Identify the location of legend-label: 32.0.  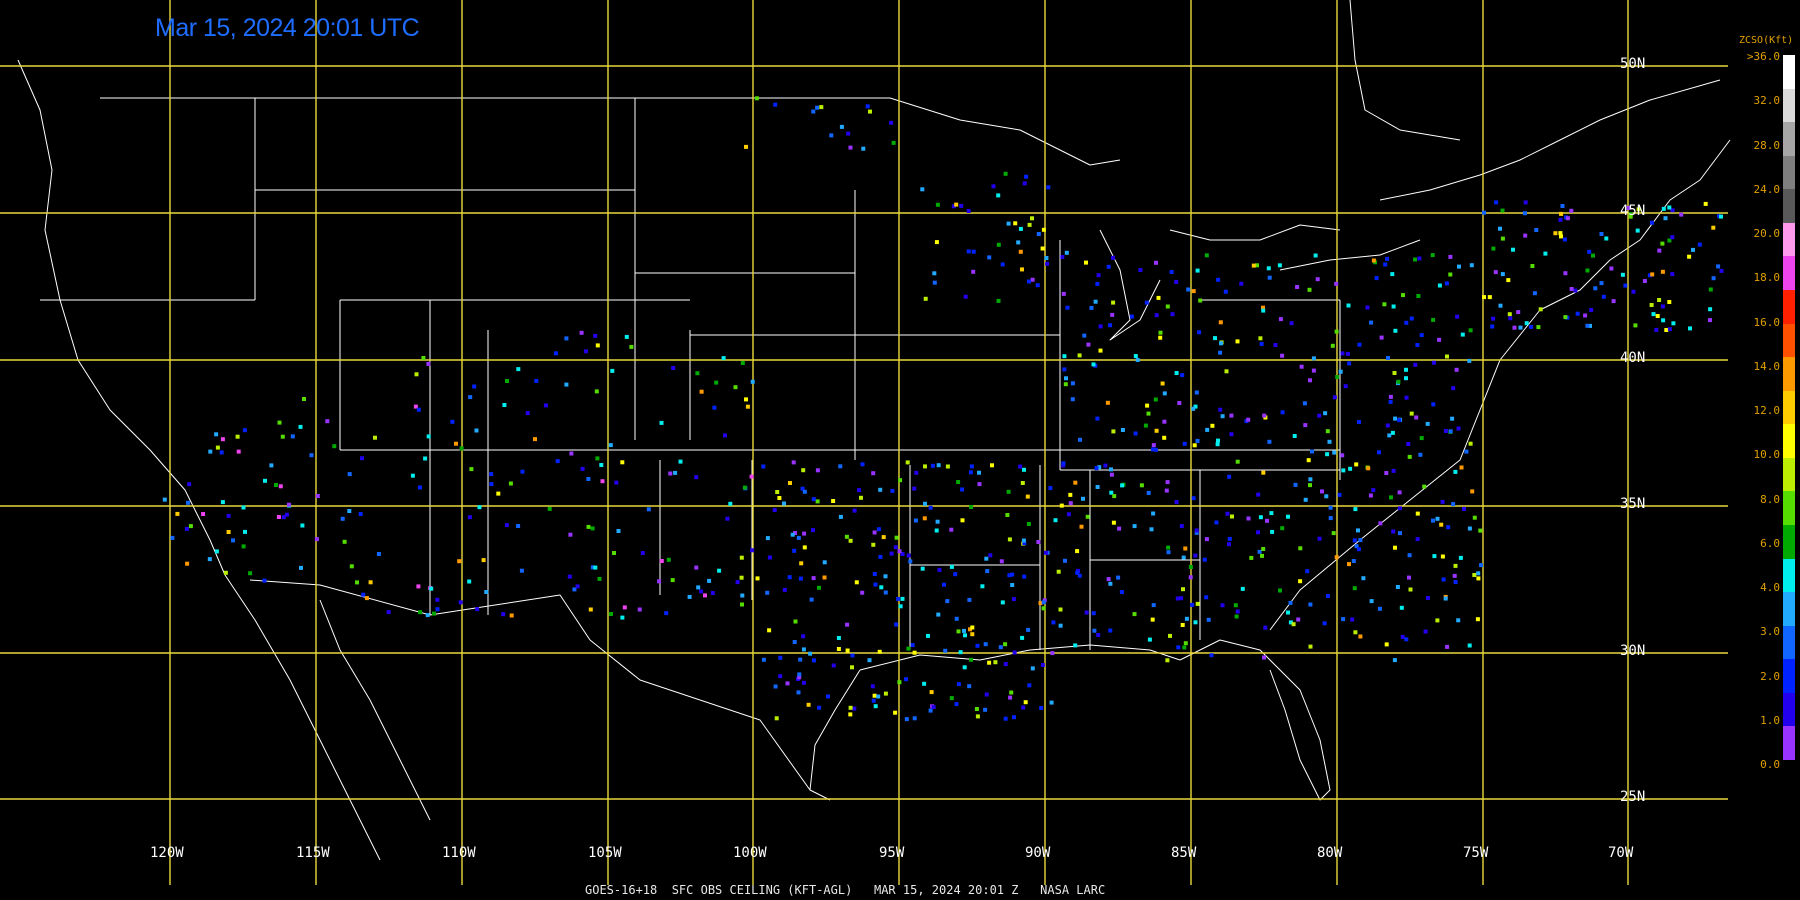
(1767, 101).